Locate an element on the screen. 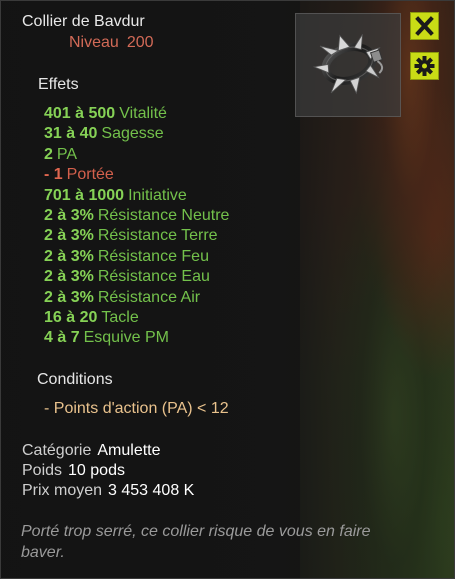 Image resolution: width=455 pixels, height=579 pixels. conditions-heading: Conditions is located at coordinates (75, 379).